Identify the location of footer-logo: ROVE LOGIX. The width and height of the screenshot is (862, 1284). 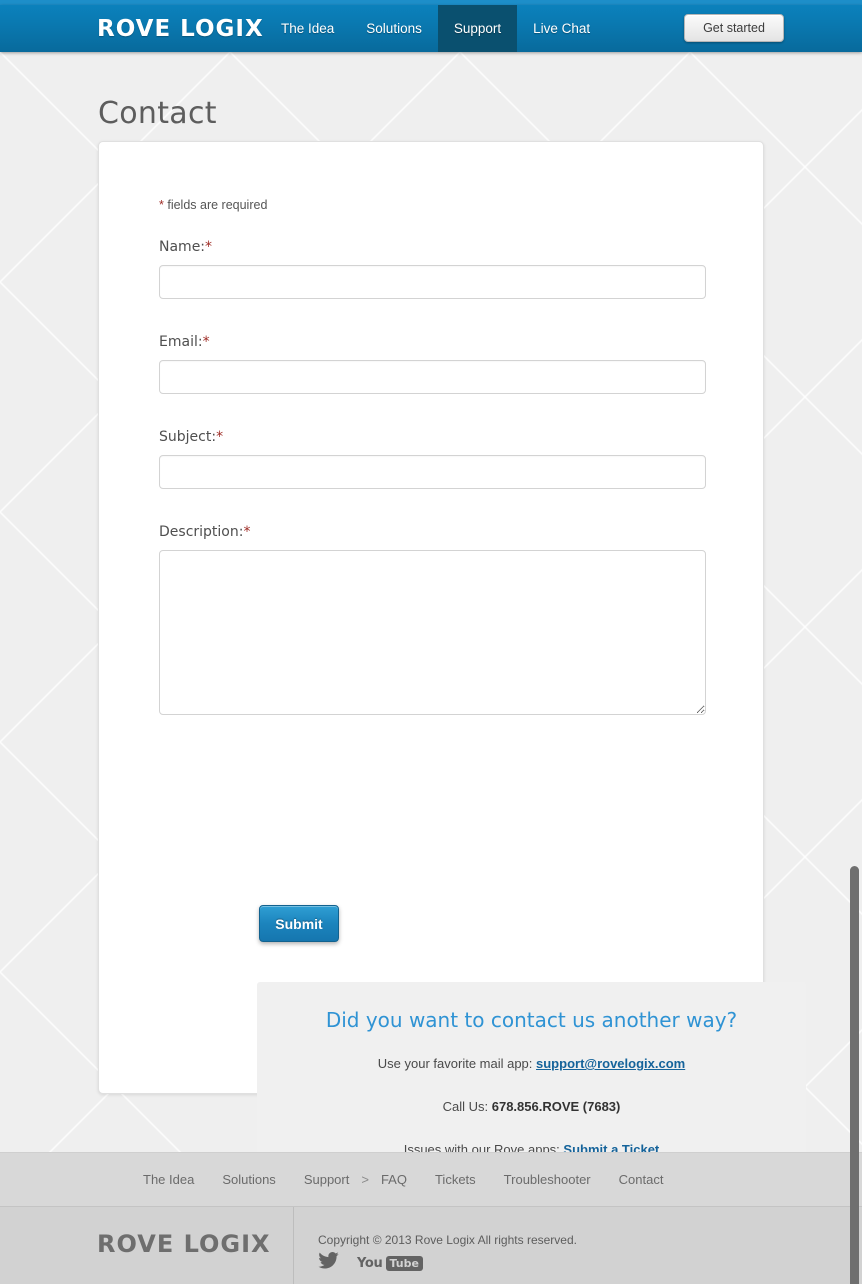
(184, 1244).